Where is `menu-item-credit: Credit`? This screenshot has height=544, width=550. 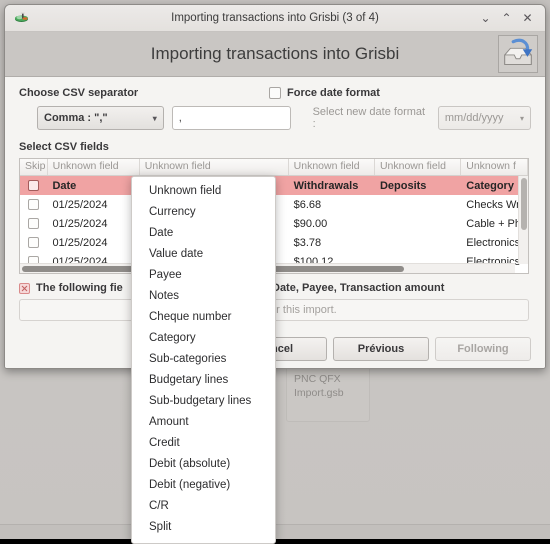 menu-item-credit: Credit is located at coordinates (203, 443).